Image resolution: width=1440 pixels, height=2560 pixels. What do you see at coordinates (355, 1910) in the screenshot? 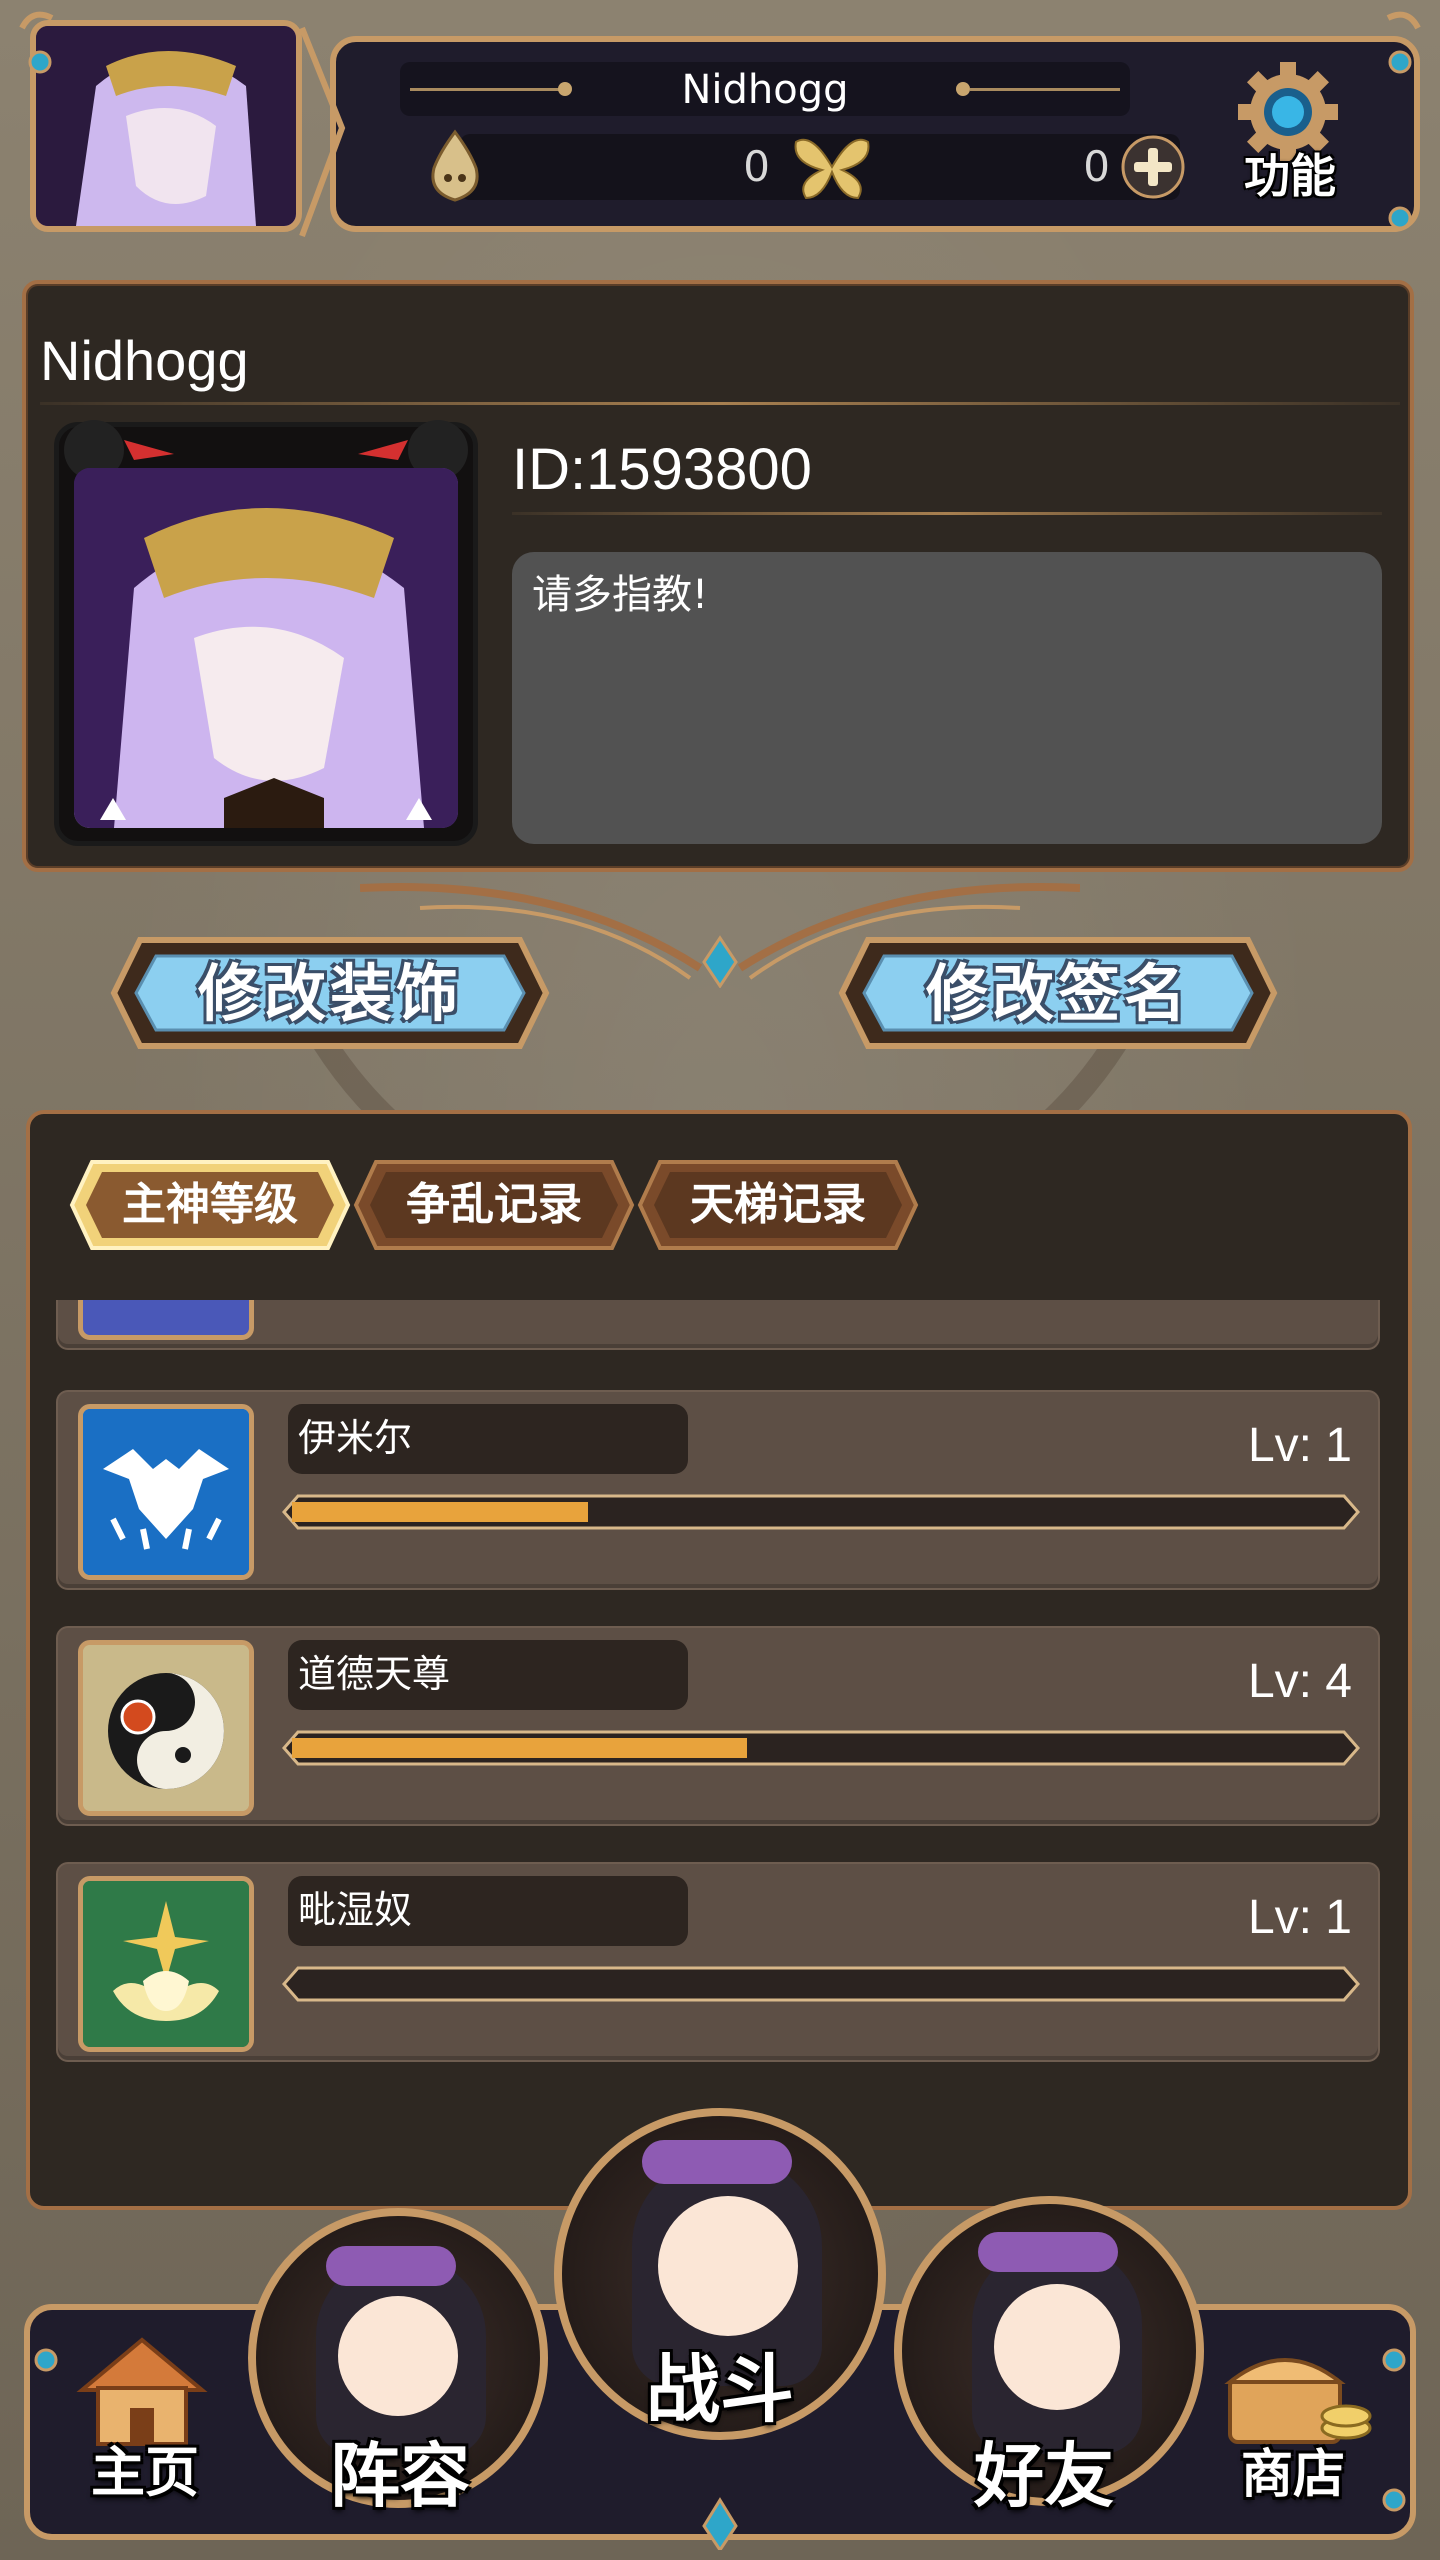
I see `god-name: 毗湿奴` at bounding box center [355, 1910].